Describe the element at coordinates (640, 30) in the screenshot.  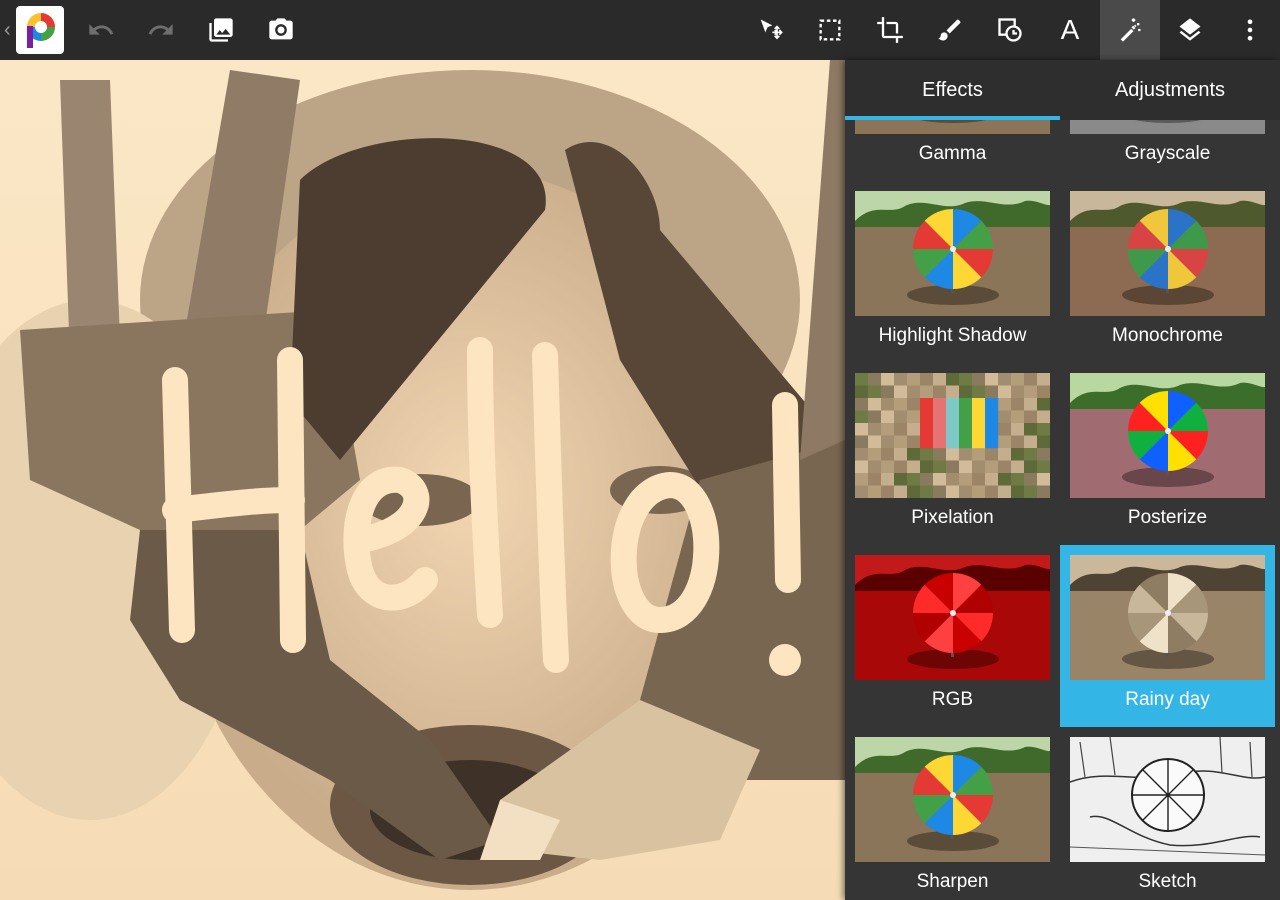
I see `top-toolbar: ‹ A` at that location.